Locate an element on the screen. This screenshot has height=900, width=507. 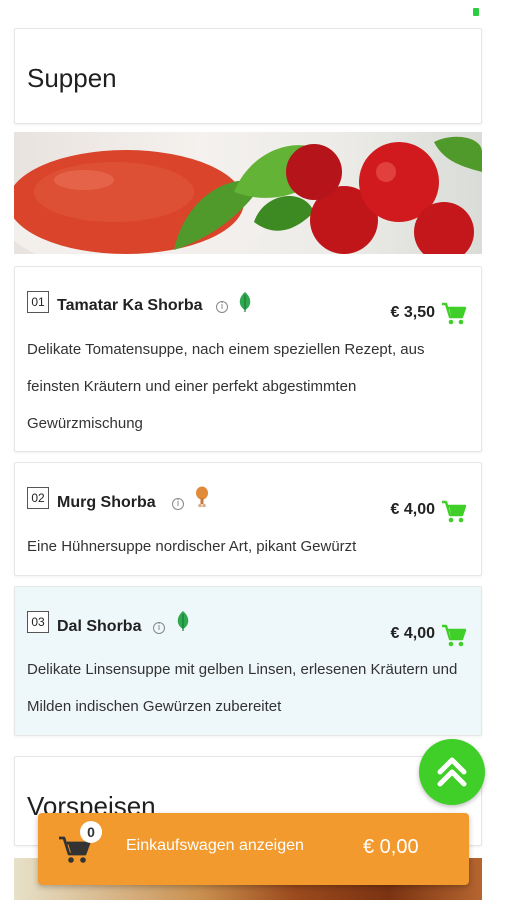
view-cart-label: Einkaufswagen anzeigen is located at coordinates (215, 845).